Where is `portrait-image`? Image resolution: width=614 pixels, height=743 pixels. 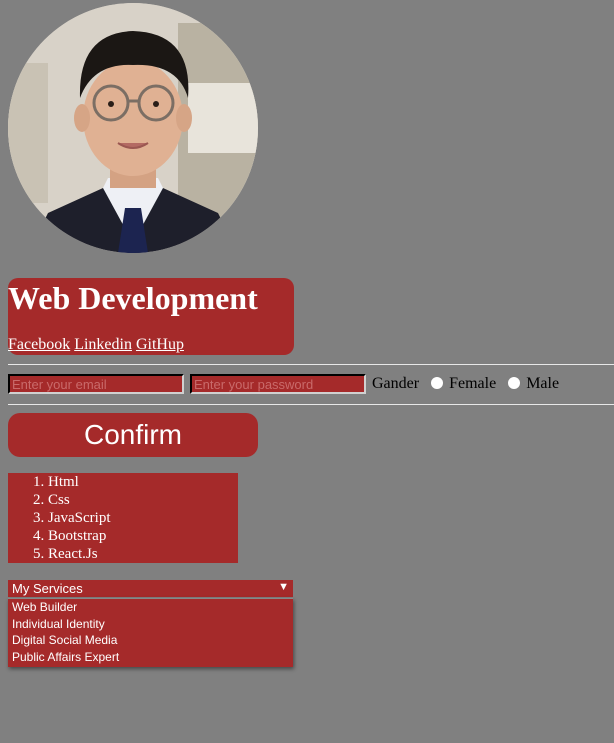
portrait-image is located at coordinates (133, 128).